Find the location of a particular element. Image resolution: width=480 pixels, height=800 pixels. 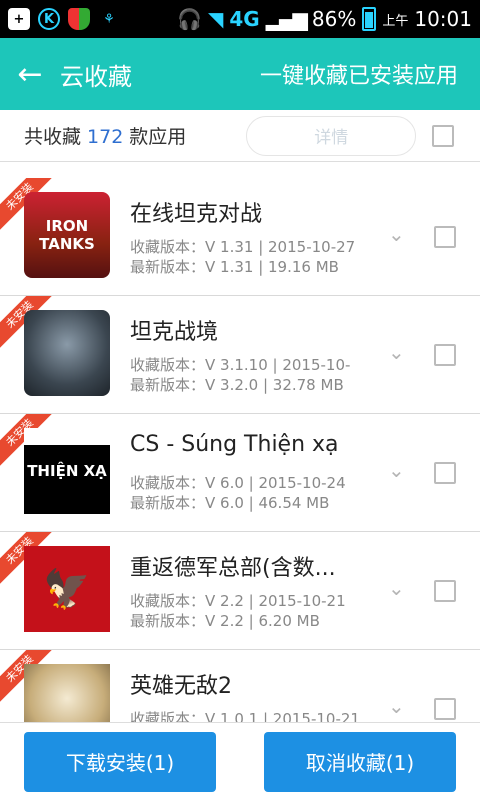

latest-version: 最新版本：V 3.2.0 | 32.78 MB is located at coordinates (237, 385).